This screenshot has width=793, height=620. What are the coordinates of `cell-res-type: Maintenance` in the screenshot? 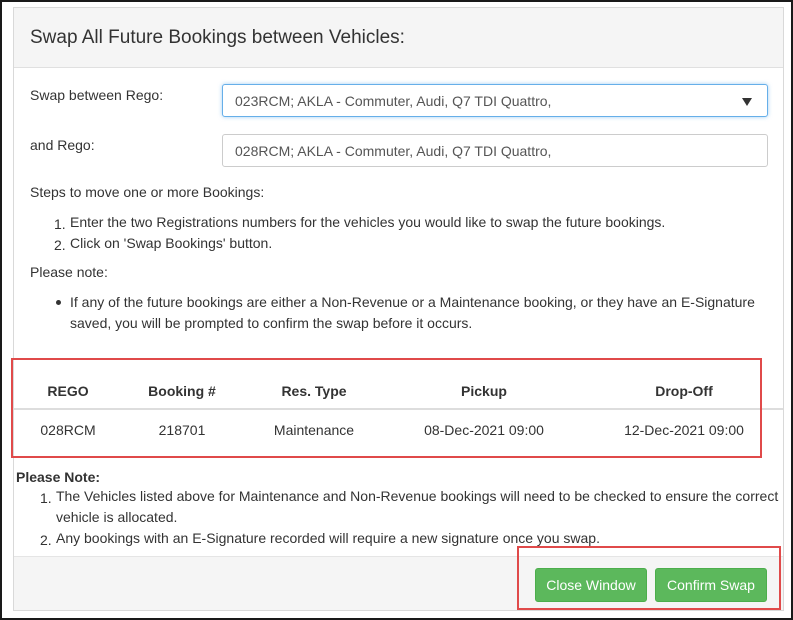 It's located at (314, 430).